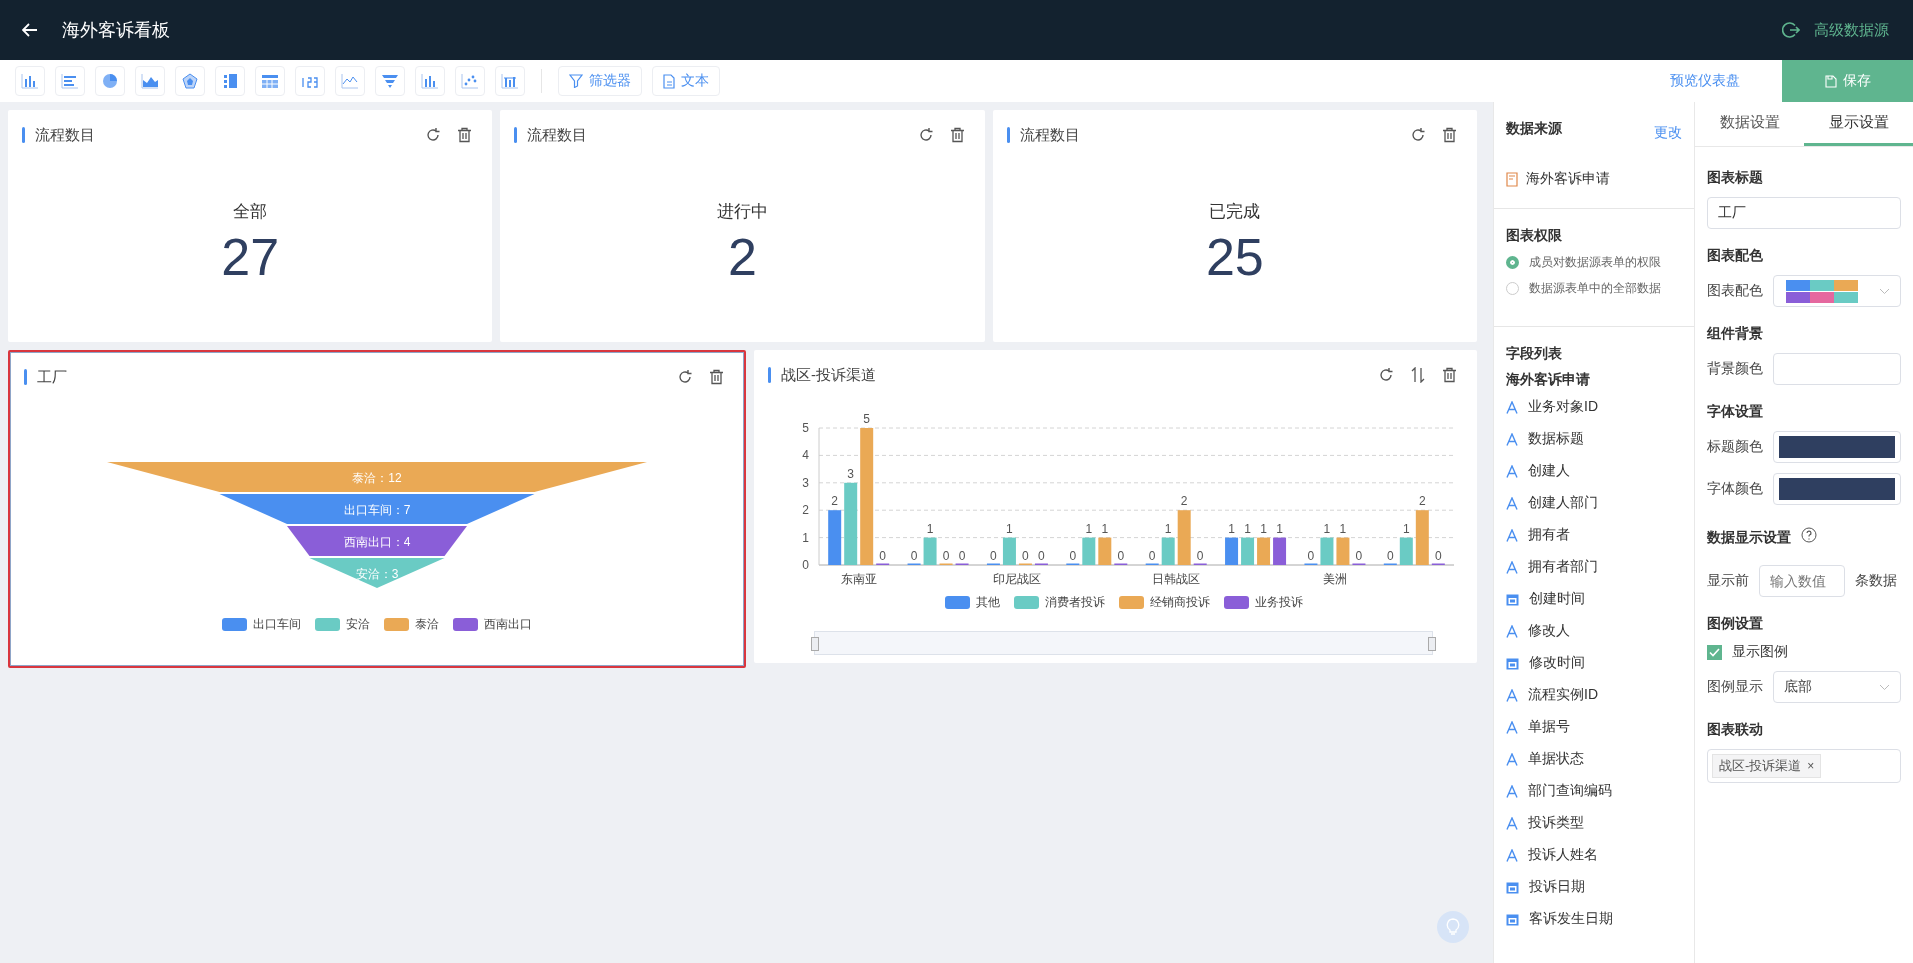 This screenshot has width=1913, height=963. Describe the element at coordinates (377, 509) in the screenshot. I see `funnel-chart-card: 工厂 泰洽：12 出口车间：7 西南出口：4 安洽：3 出口车间 安洽 泰洽 西南出口` at that location.